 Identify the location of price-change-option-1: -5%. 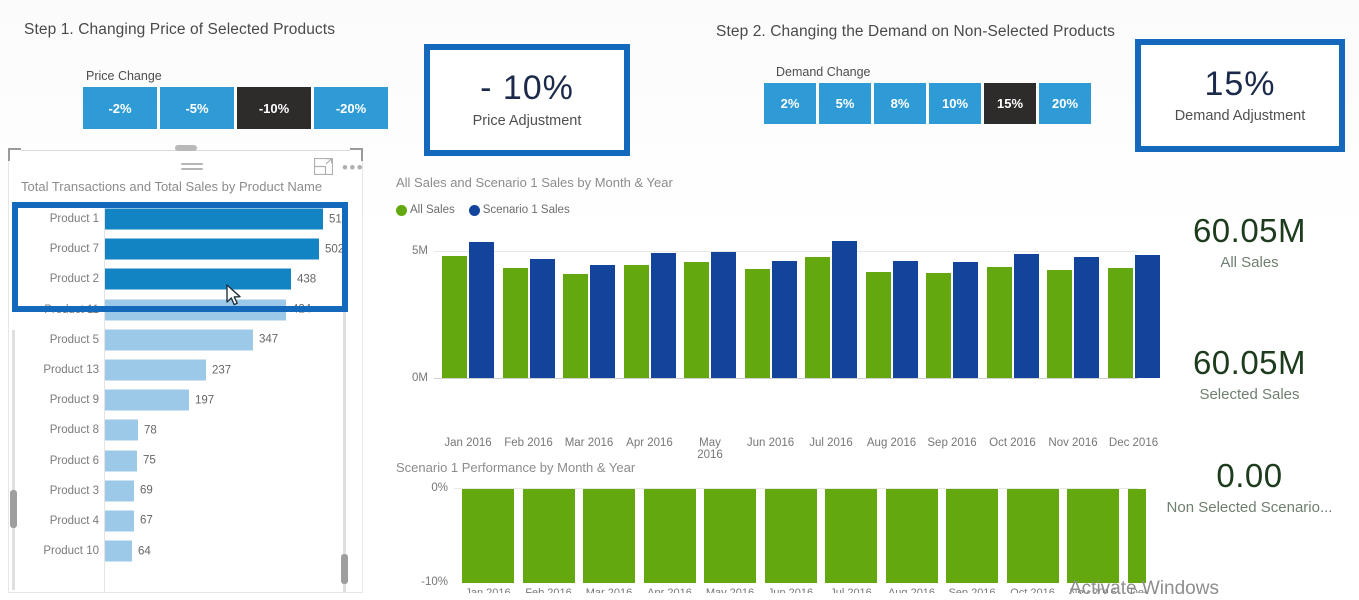
(197, 108).